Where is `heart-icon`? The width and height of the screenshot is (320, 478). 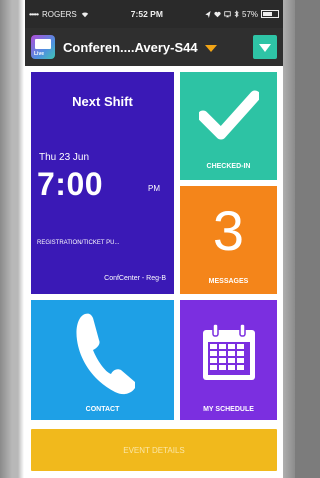 heart-icon is located at coordinates (217, 14).